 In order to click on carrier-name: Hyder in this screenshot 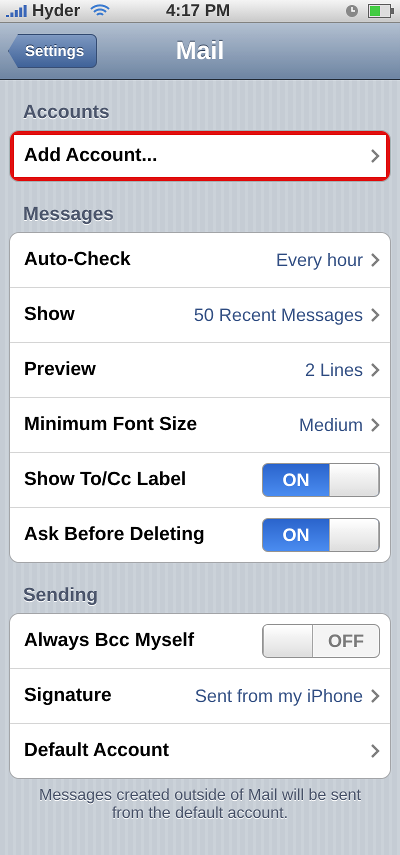, I will do `click(56, 11)`.